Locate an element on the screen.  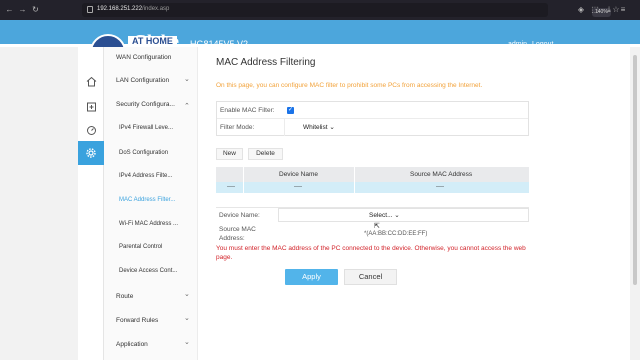
menu-application: Application is located at coordinates (132, 344).